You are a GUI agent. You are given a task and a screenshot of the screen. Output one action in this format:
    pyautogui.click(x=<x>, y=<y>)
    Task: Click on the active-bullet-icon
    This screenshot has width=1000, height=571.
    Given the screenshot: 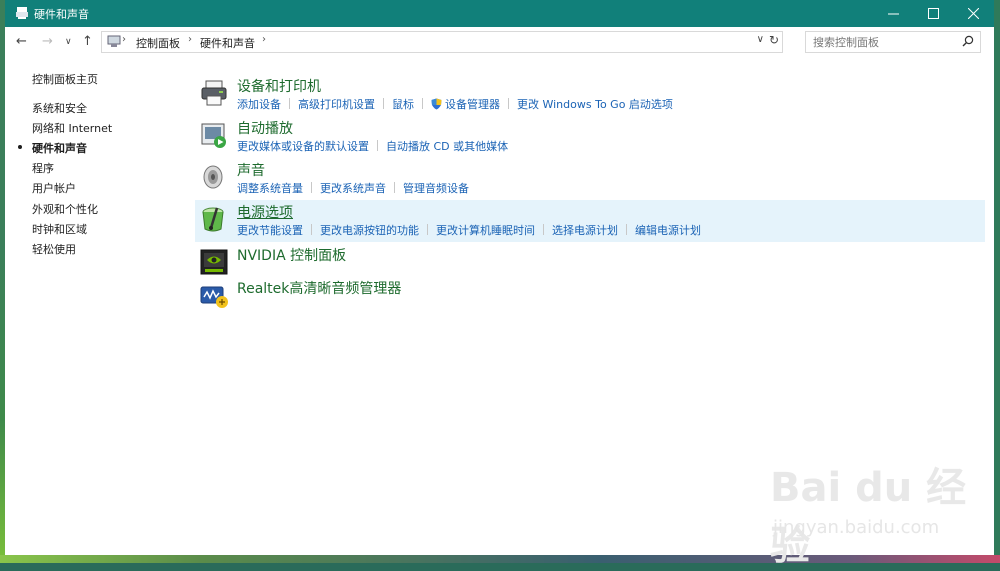 What is the action you would take?
    pyautogui.click(x=20, y=147)
    